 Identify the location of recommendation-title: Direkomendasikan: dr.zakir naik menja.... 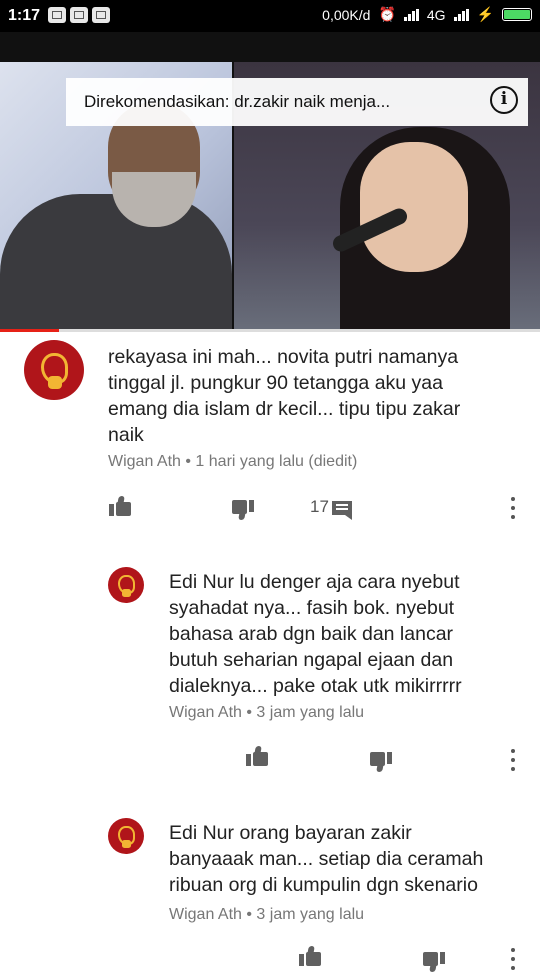
(237, 102).